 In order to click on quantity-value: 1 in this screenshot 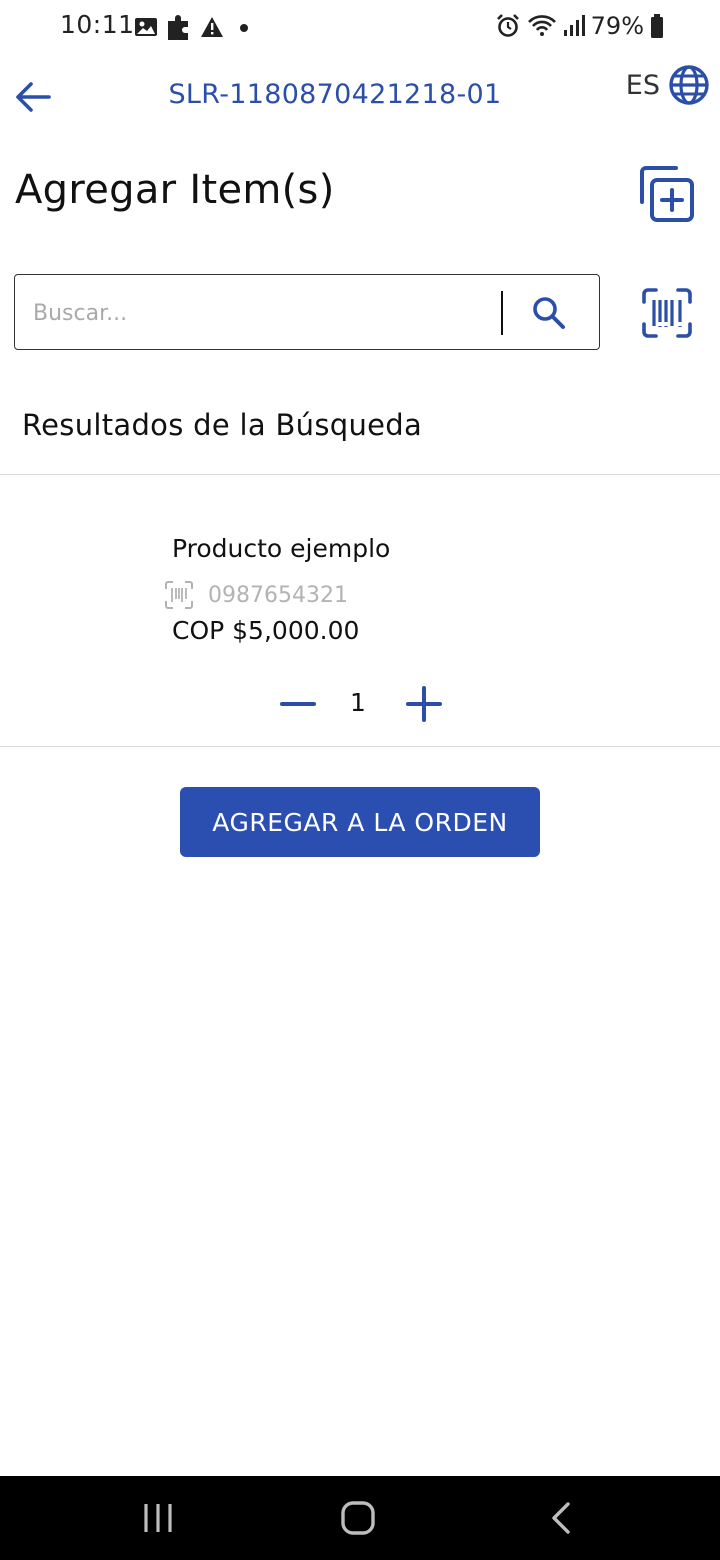, I will do `click(358, 702)`.